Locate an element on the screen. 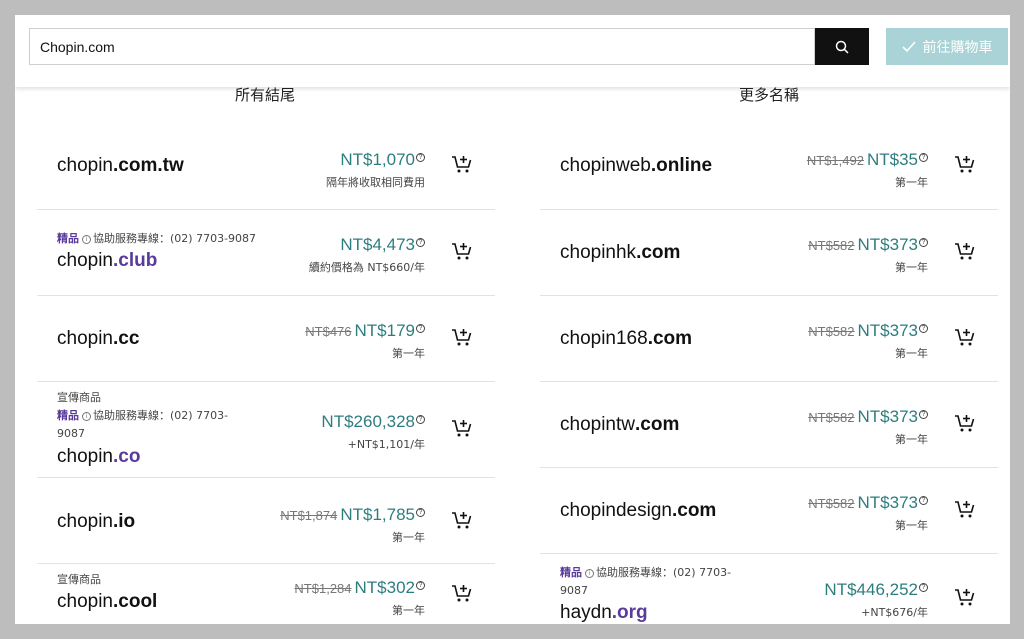 This screenshot has width=1024, height=639. price-note: 續約價格為 NT$660/年 is located at coordinates (366, 267).